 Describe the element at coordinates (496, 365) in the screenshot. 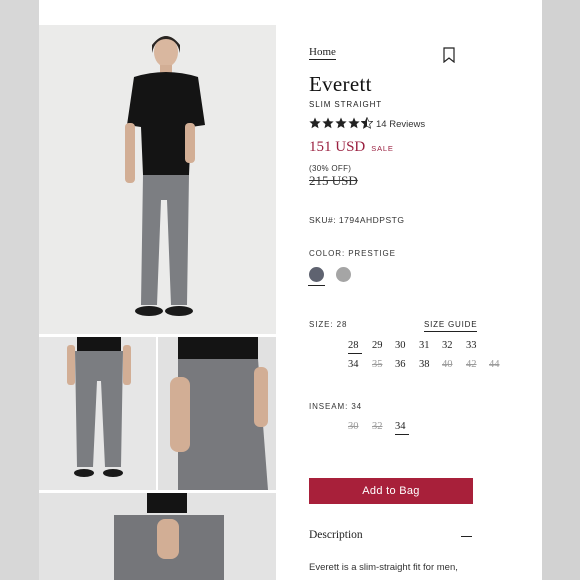

I see `size-option: 44` at that location.